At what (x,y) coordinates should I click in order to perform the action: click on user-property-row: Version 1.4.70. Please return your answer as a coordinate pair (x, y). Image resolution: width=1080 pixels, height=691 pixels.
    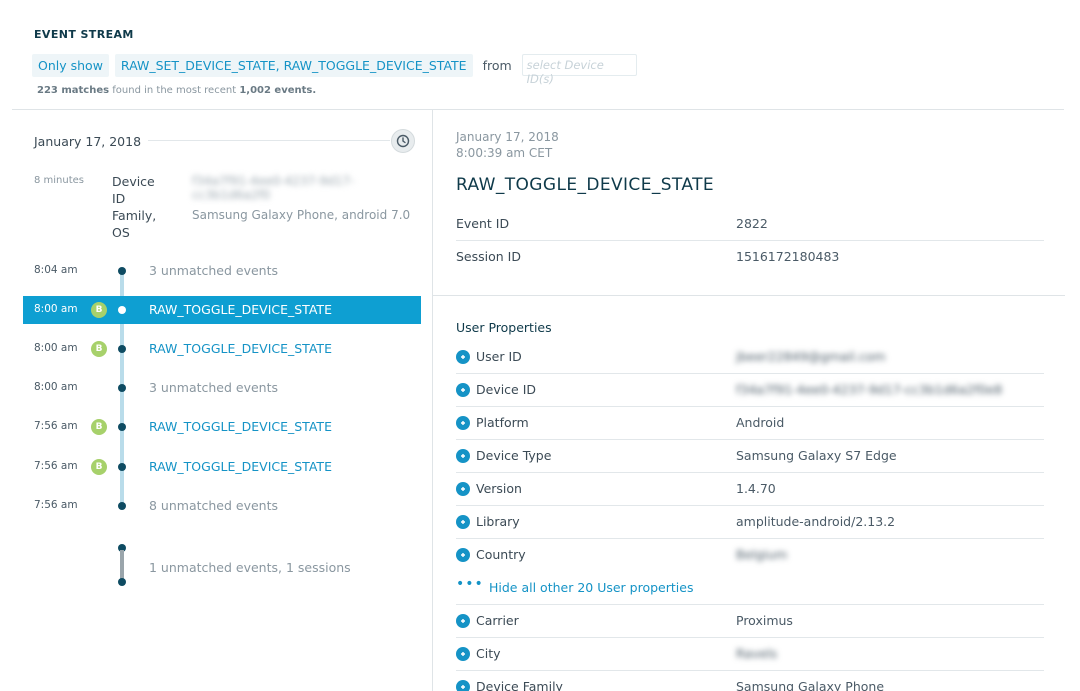
    Looking at the image, I should click on (750, 489).